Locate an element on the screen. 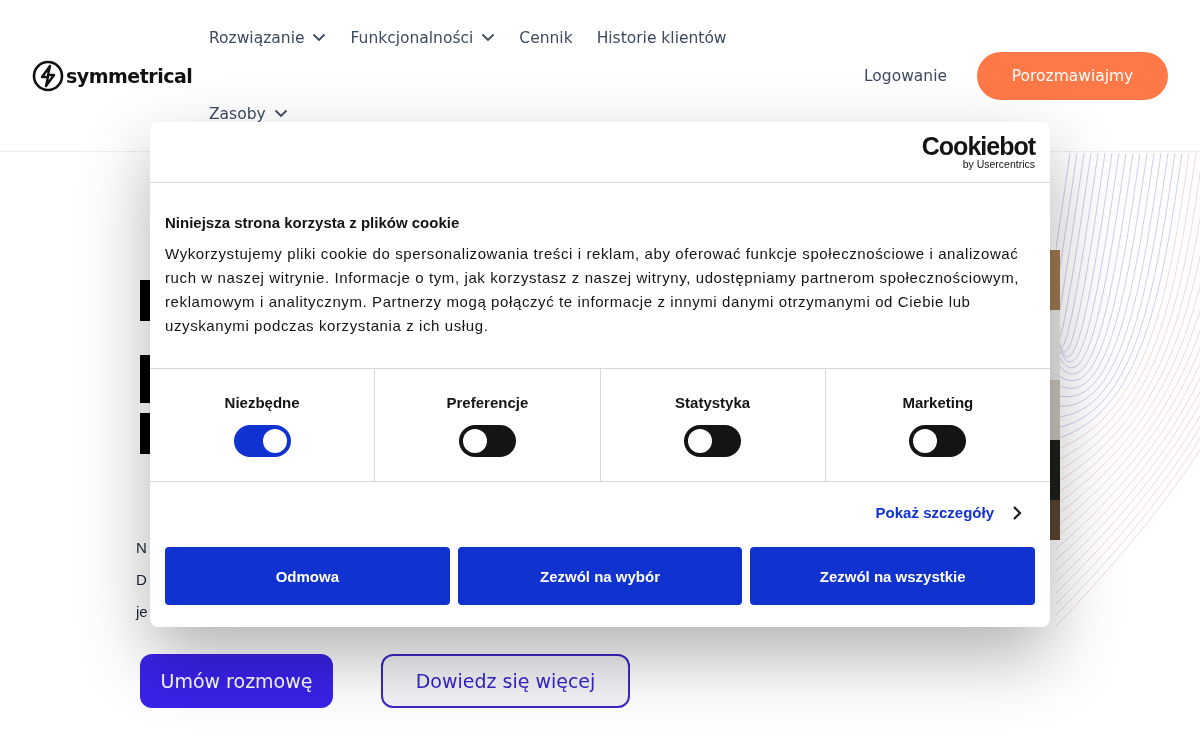 This screenshot has height=750, width=1200. category-label: Niezbędne is located at coordinates (262, 402).